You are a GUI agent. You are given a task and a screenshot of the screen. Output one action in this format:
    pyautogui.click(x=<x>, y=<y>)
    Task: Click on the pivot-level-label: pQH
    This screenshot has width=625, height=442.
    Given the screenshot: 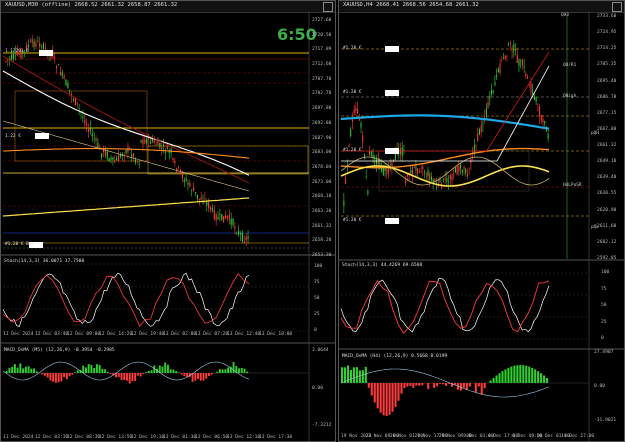 What is the action you would take?
    pyautogui.click(x=595, y=133)
    